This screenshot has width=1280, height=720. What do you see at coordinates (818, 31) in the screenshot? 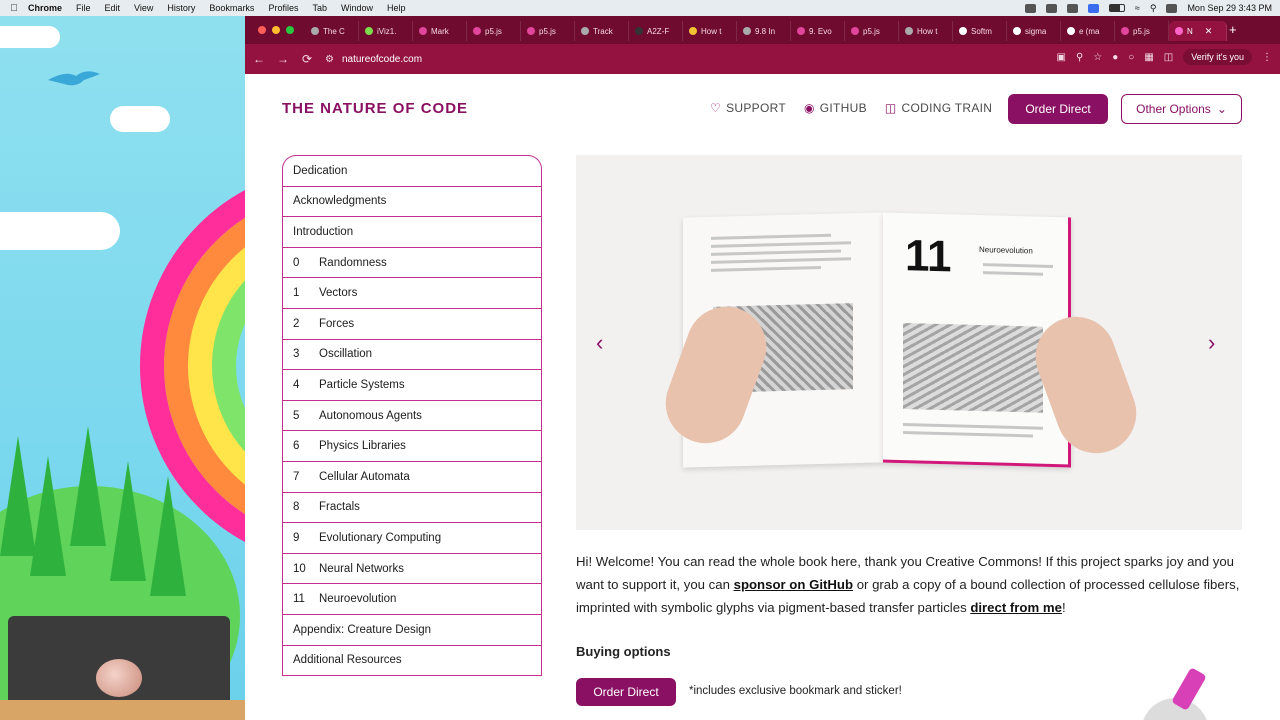
I see `tab: 9. Evo` at bounding box center [818, 31].